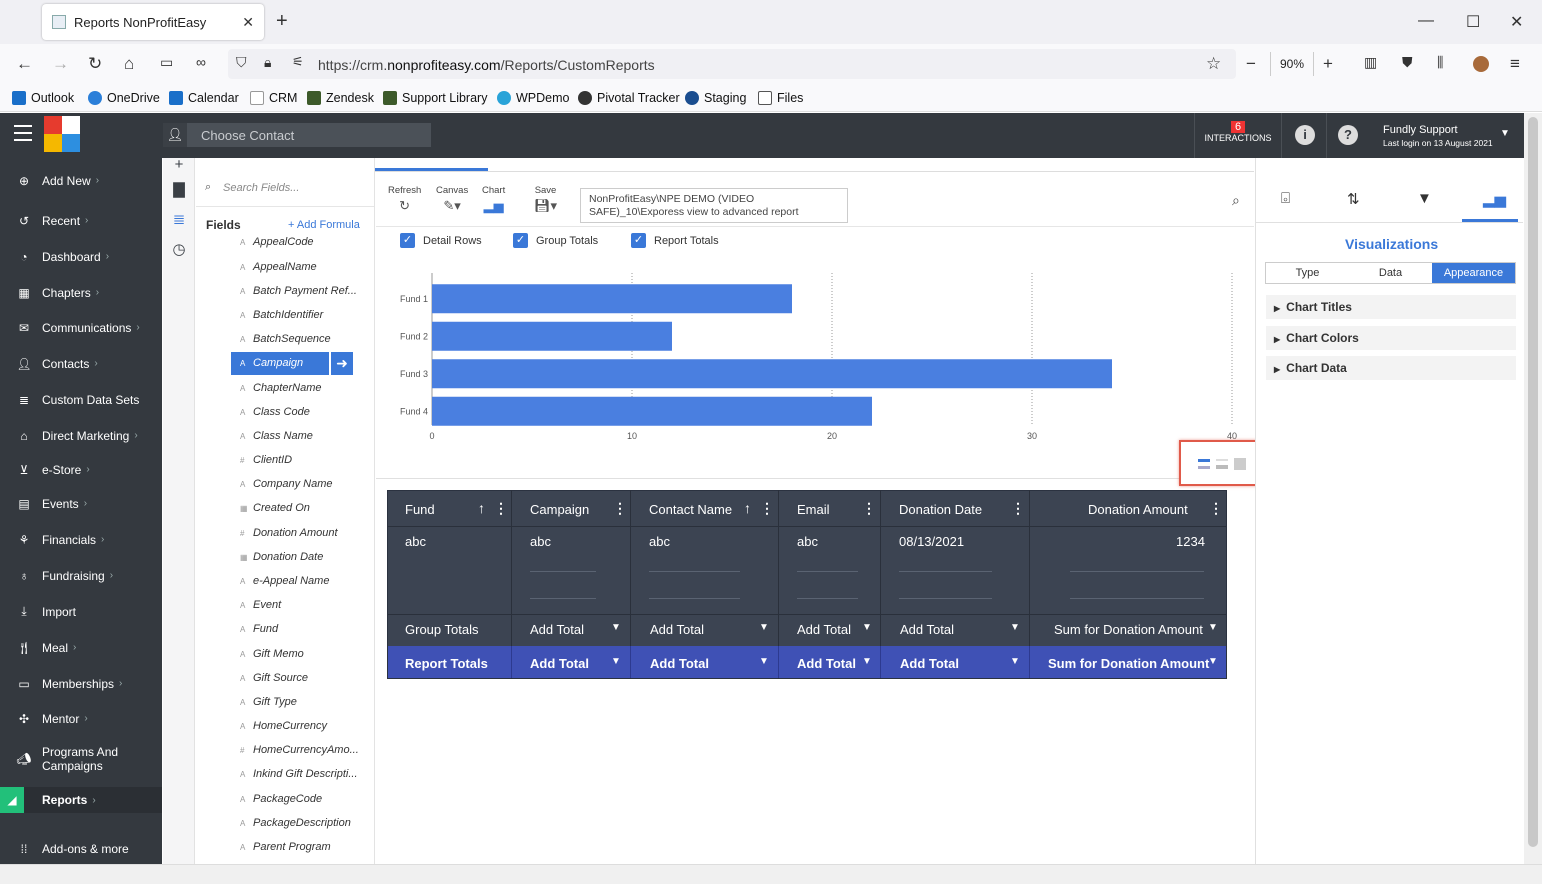  What do you see at coordinates (284, 581) in the screenshot?
I see `field-item: e-Appeal Name` at bounding box center [284, 581].